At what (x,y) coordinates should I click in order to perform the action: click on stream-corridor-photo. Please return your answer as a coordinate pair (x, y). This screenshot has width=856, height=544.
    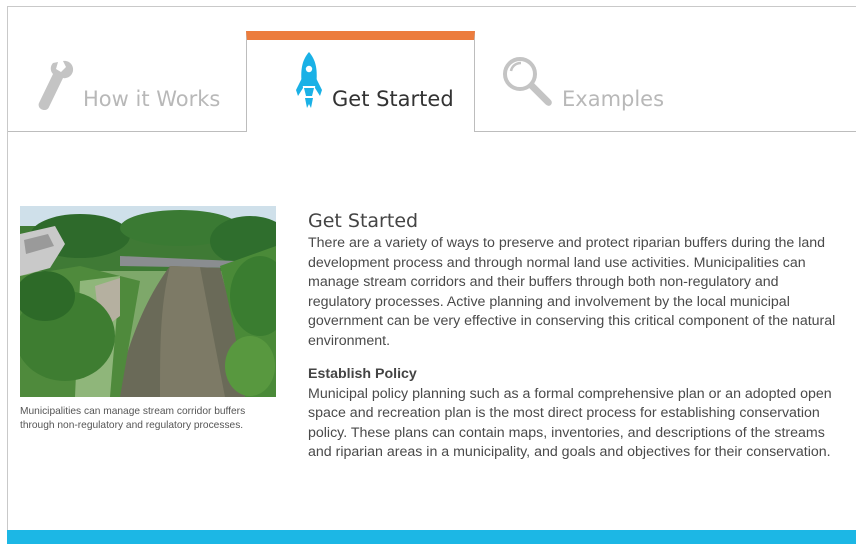
    Looking at the image, I should click on (148, 301).